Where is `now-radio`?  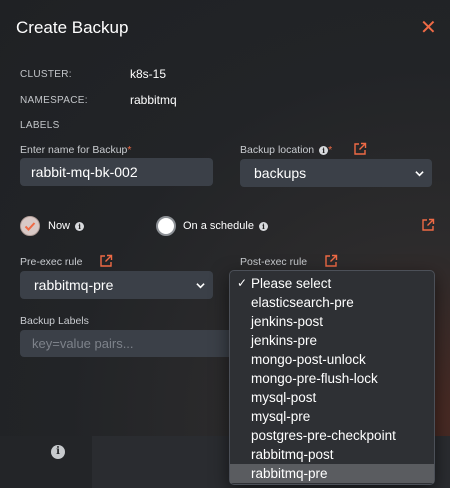
now-radio is located at coordinates (30, 226).